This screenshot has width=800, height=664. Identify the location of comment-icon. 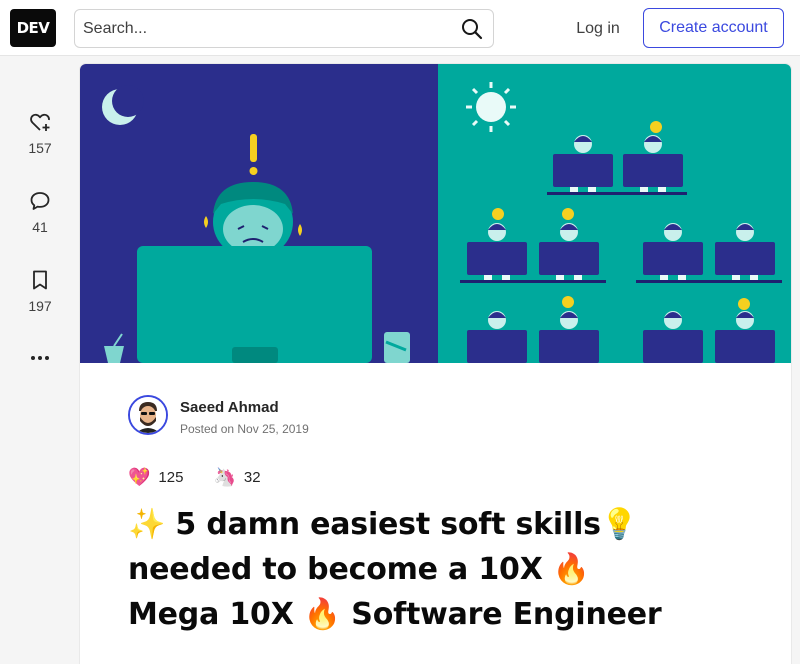
(40, 201).